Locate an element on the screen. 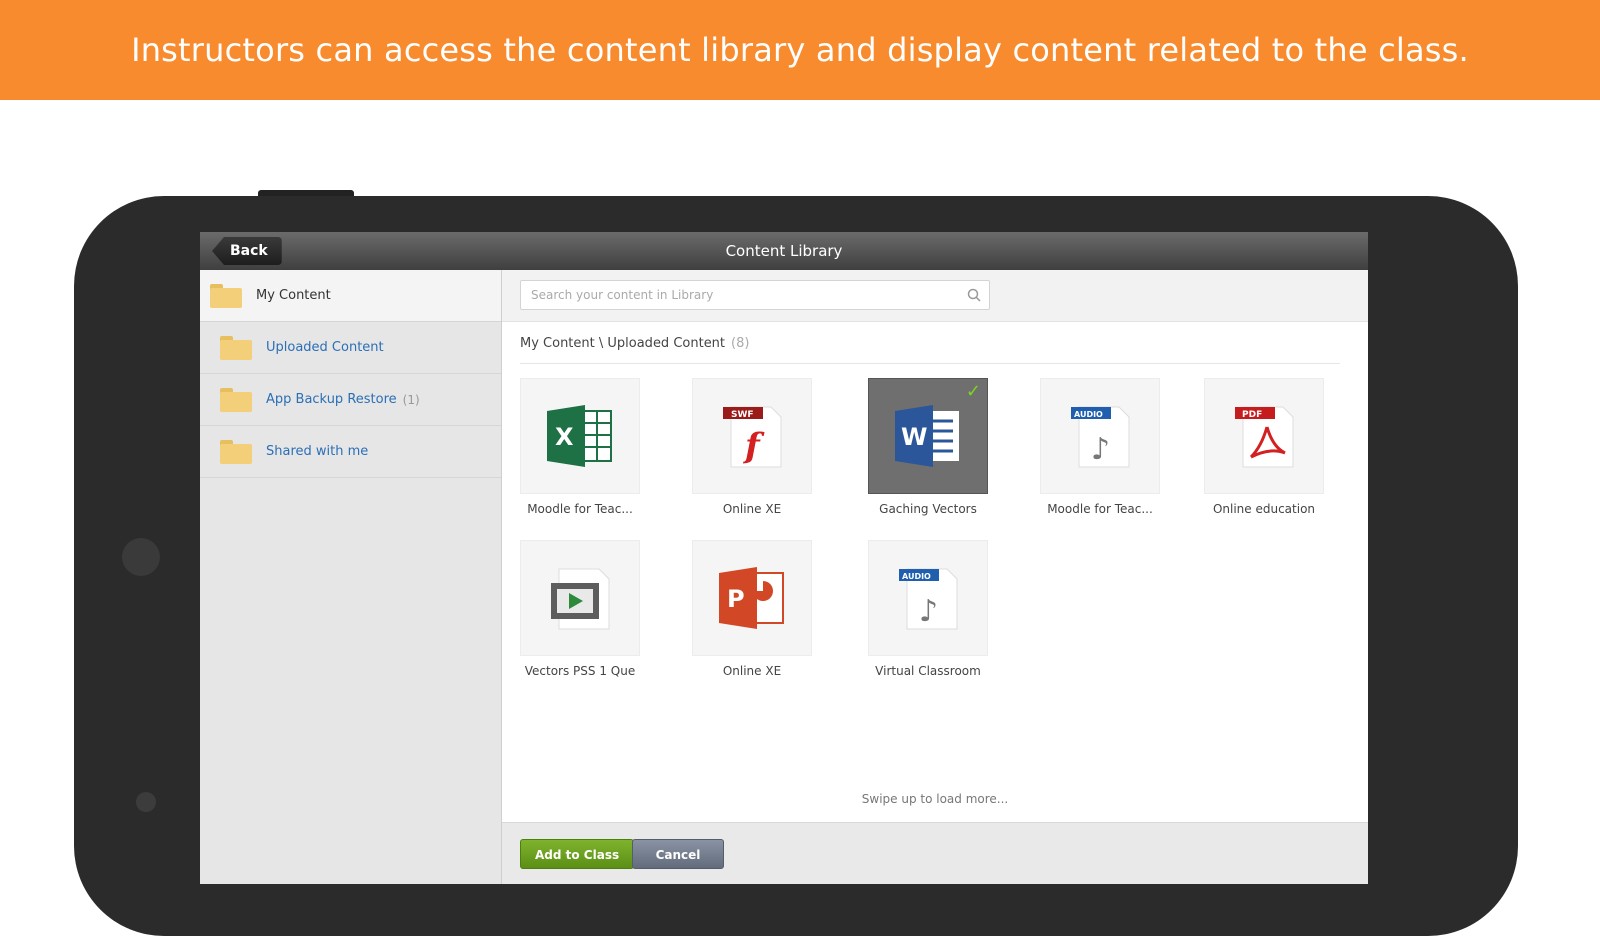  swf-icon: SWF f is located at coordinates (752, 437).